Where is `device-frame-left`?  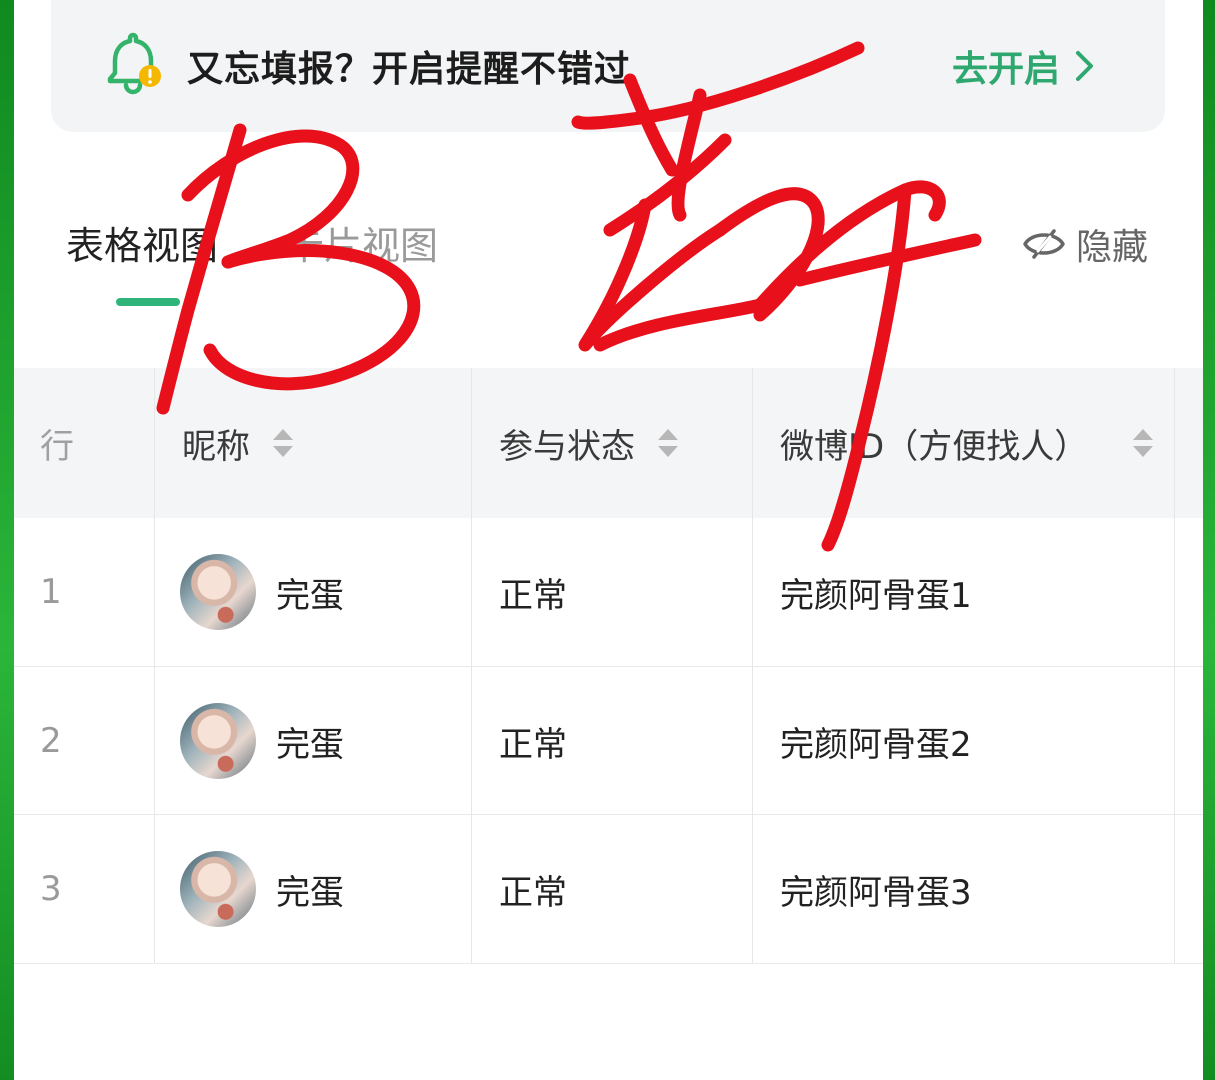
device-frame-left is located at coordinates (7, 540).